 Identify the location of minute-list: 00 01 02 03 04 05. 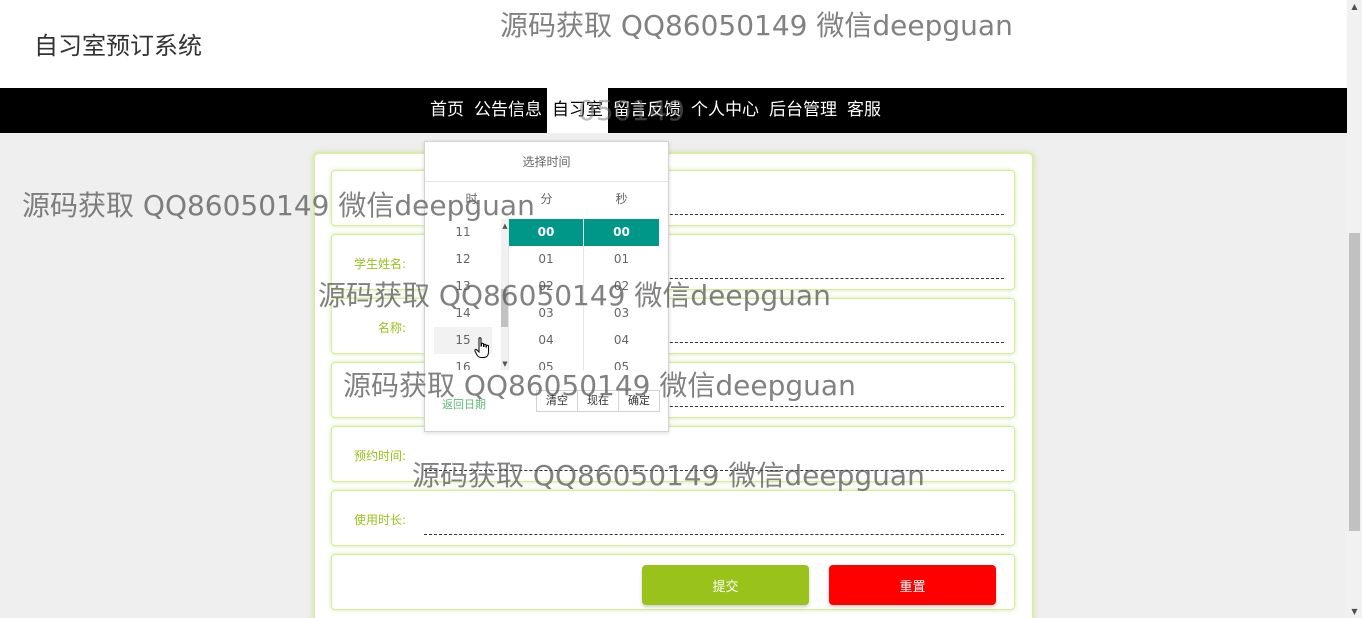
(546, 294).